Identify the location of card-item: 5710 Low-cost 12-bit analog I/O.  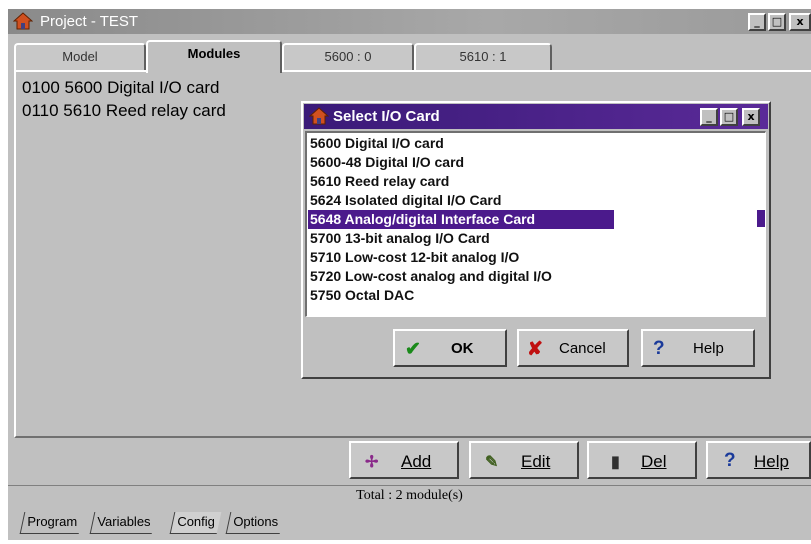
(528, 257).